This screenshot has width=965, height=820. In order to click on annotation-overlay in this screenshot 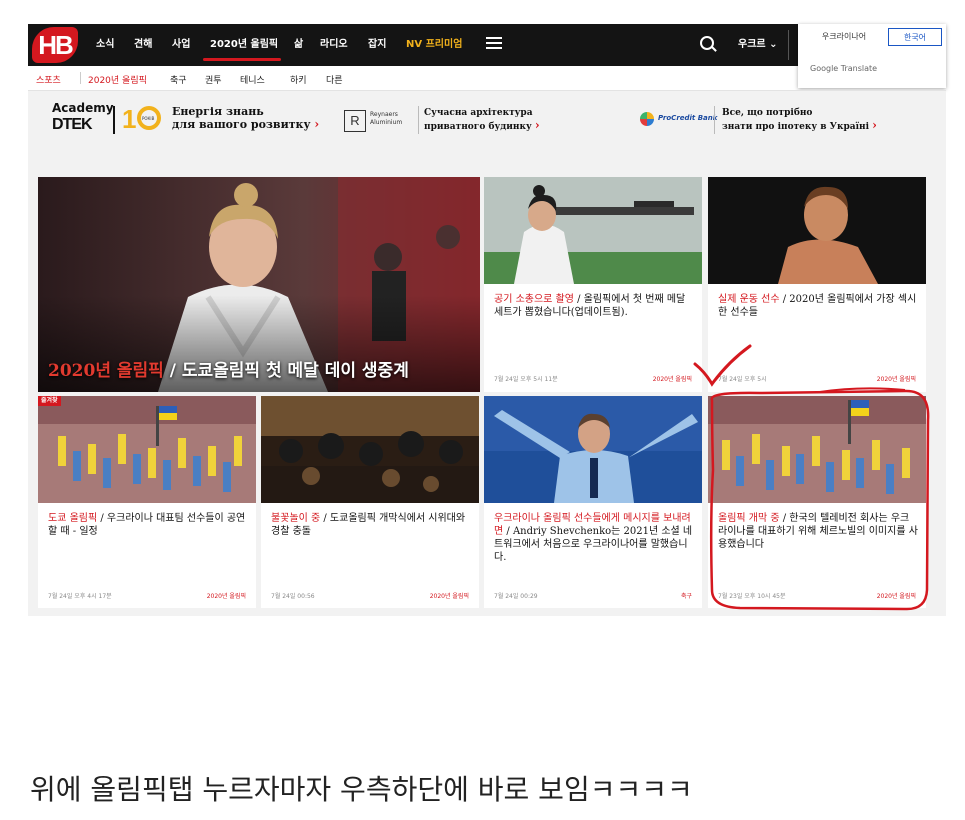, I will do `click(811, 477)`.